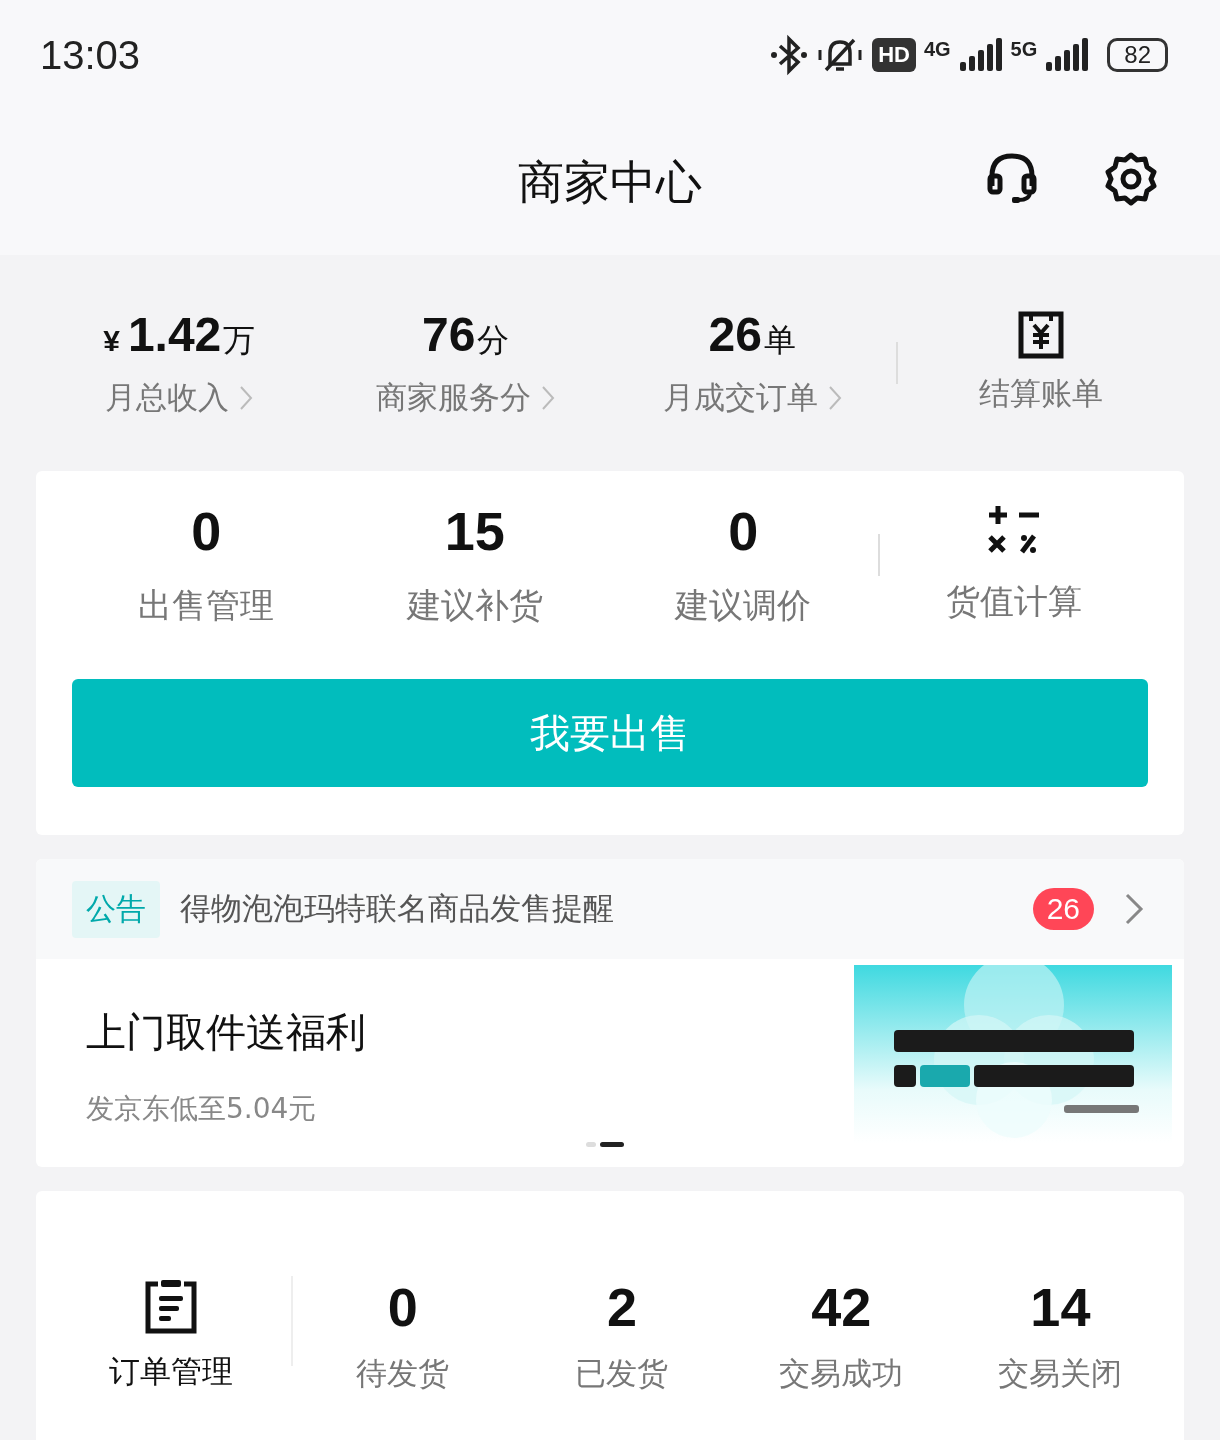  Describe the element at coordinates (206, 606) in the screenshot. I see `count-label: 出售管理` at that location.